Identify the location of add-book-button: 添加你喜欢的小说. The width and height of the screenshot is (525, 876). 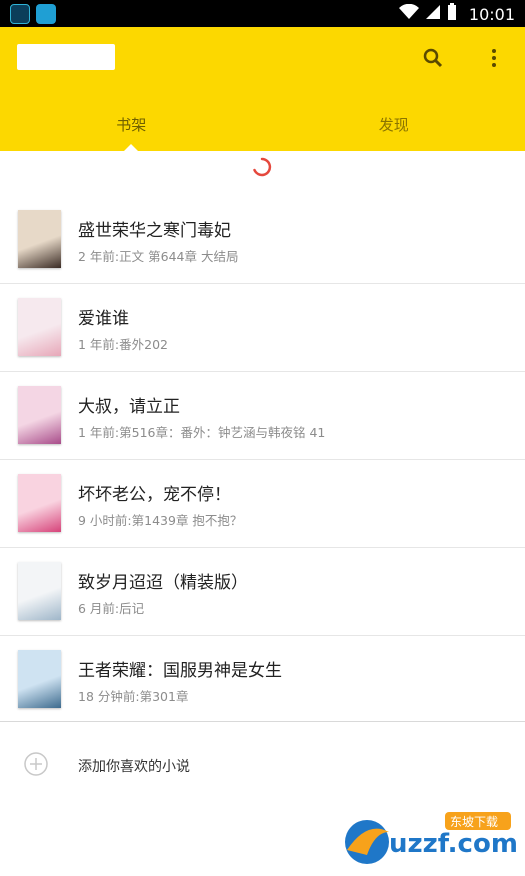
(262, 765).